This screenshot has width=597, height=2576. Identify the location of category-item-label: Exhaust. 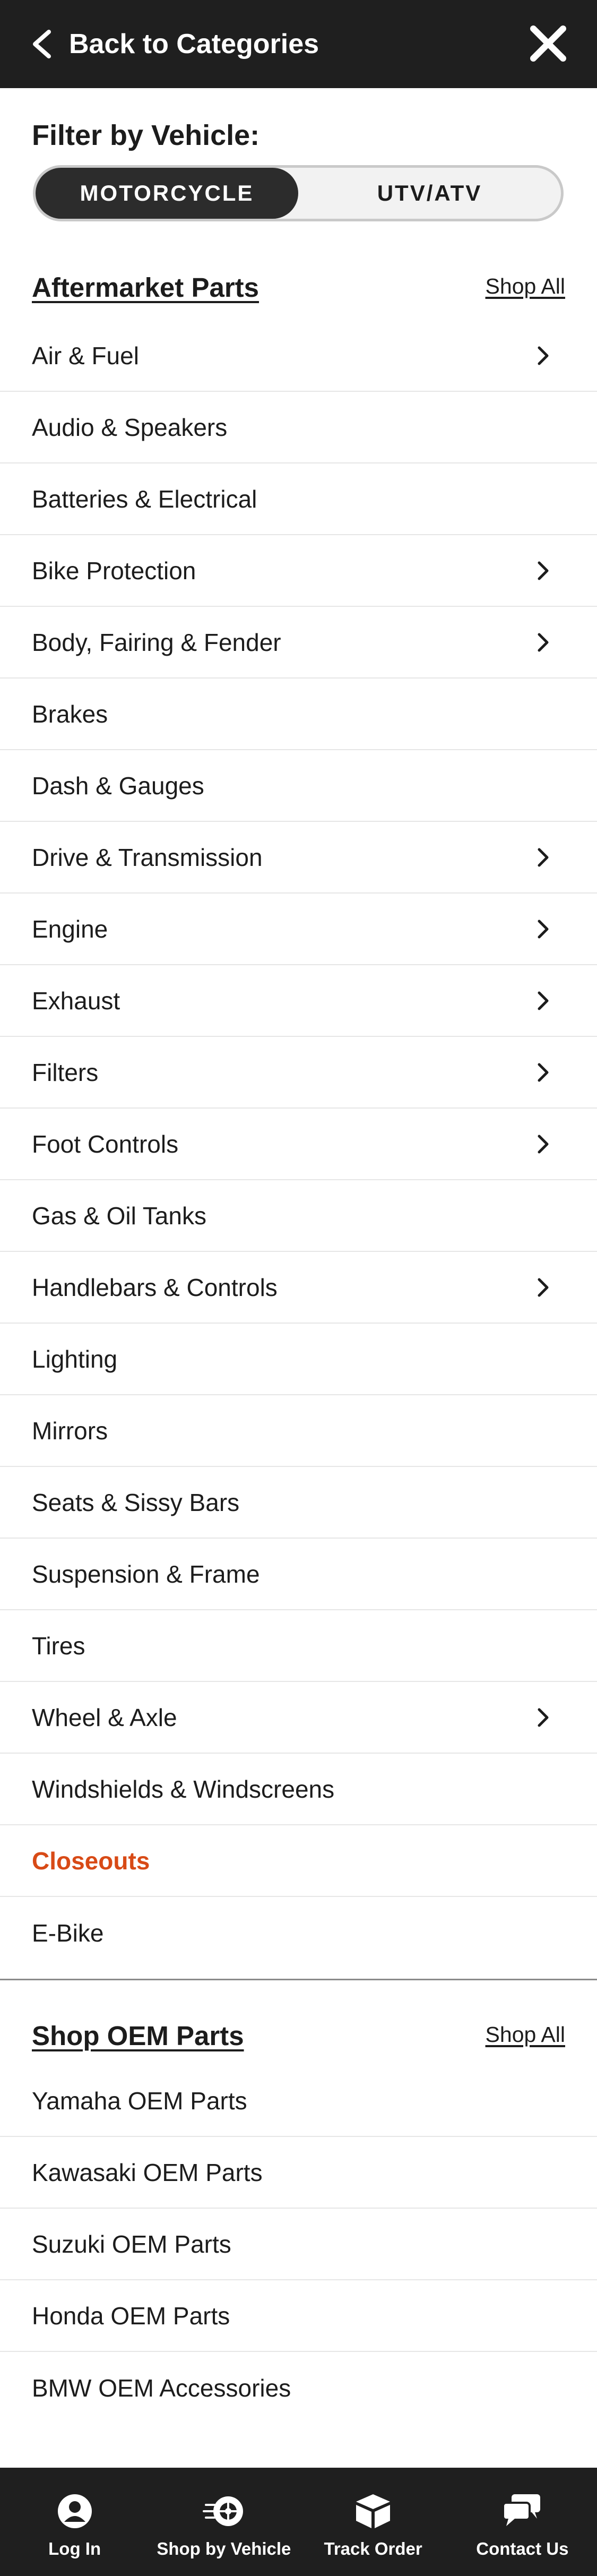
(76, 1001).